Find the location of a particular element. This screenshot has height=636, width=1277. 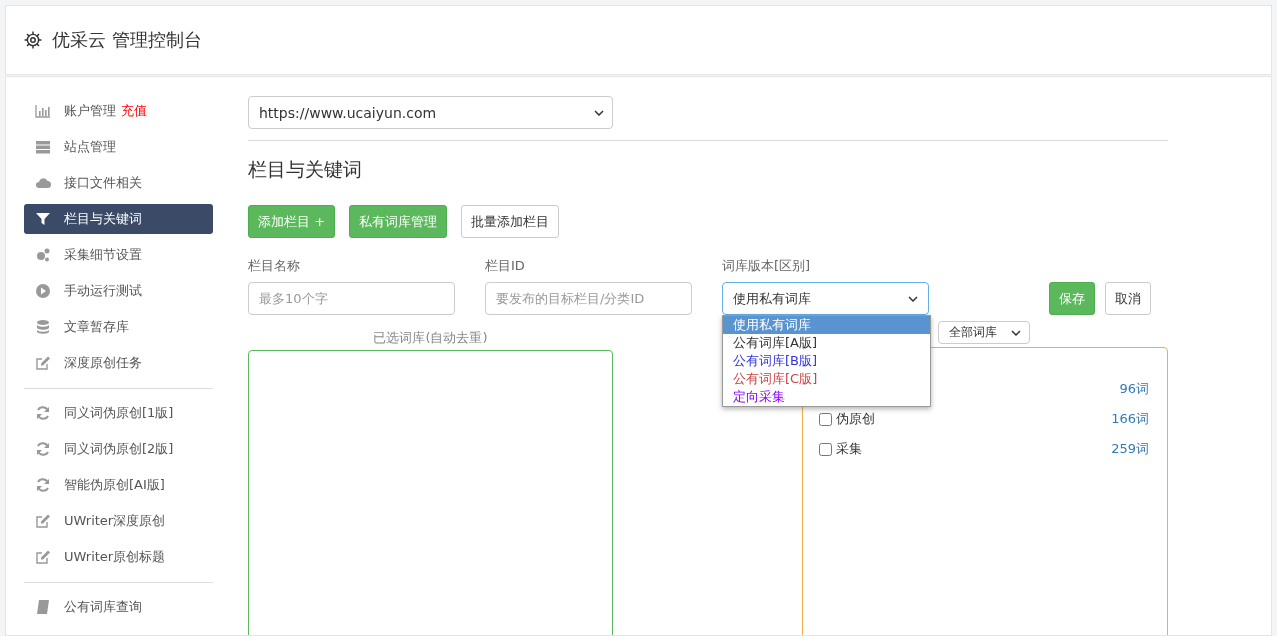

server-icon is located at coordinates (43, 147).